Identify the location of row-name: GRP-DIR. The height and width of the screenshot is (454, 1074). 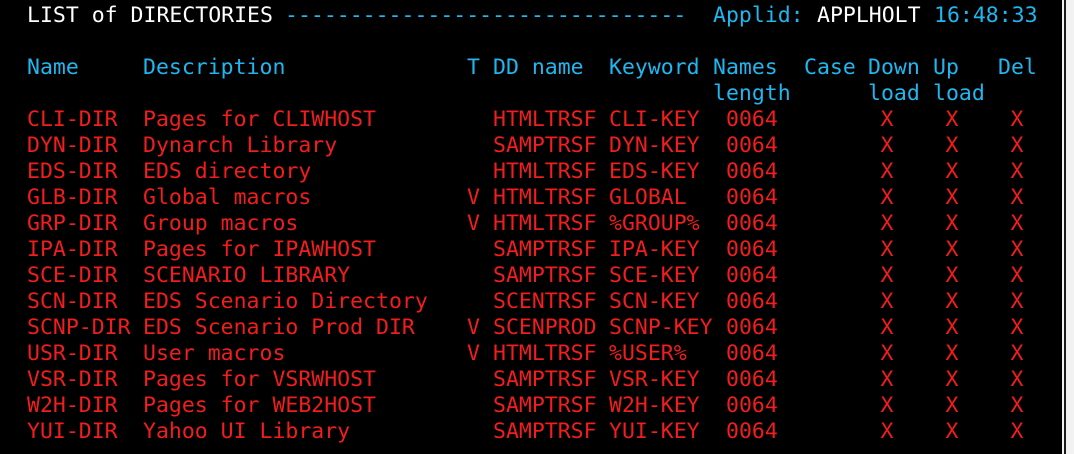
(72, 224).